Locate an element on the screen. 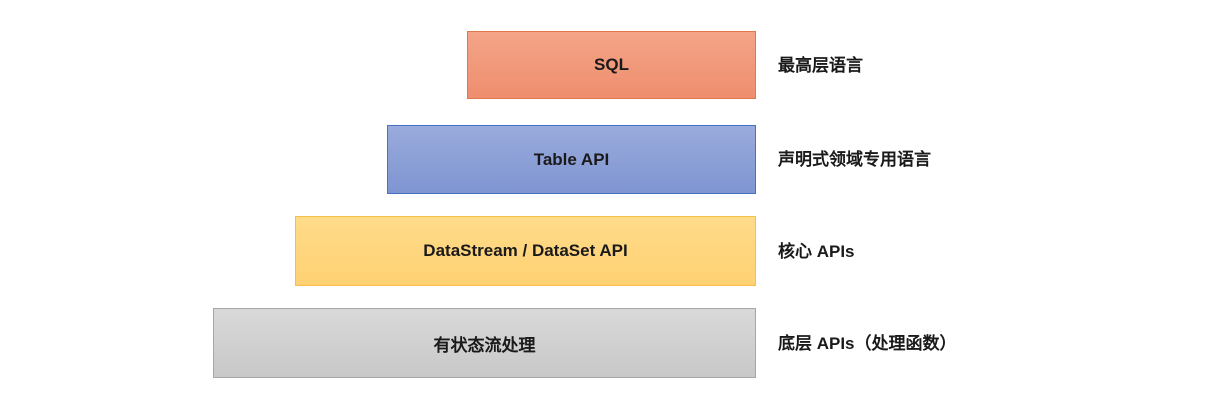 The width and height of the screenshot is (1205, 401). layer-sql-description: 最高层语言 is located at coordinates (820, 65).